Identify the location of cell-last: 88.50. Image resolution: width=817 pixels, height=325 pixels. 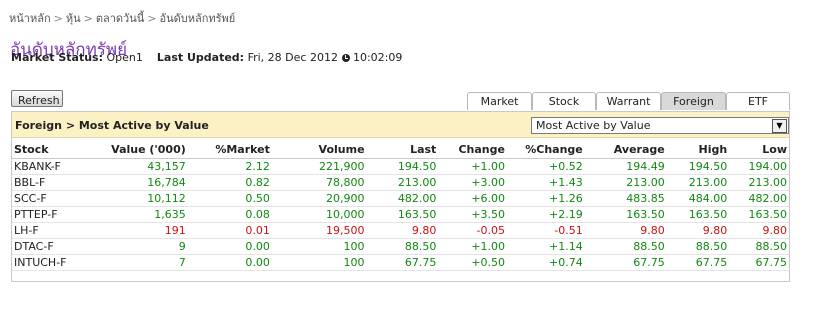
(420, 246).